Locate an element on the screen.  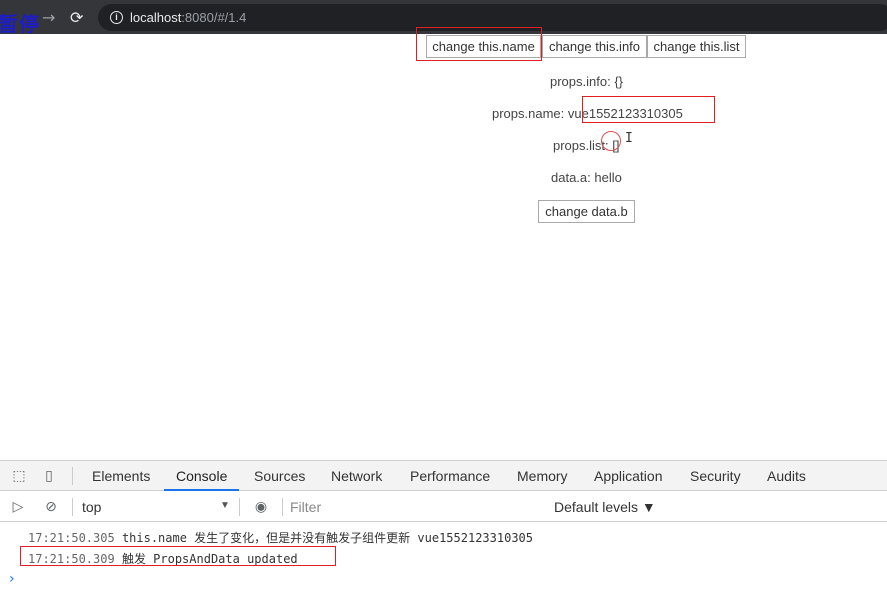
tab-elements: Elements is located at coordinates (121, 476).